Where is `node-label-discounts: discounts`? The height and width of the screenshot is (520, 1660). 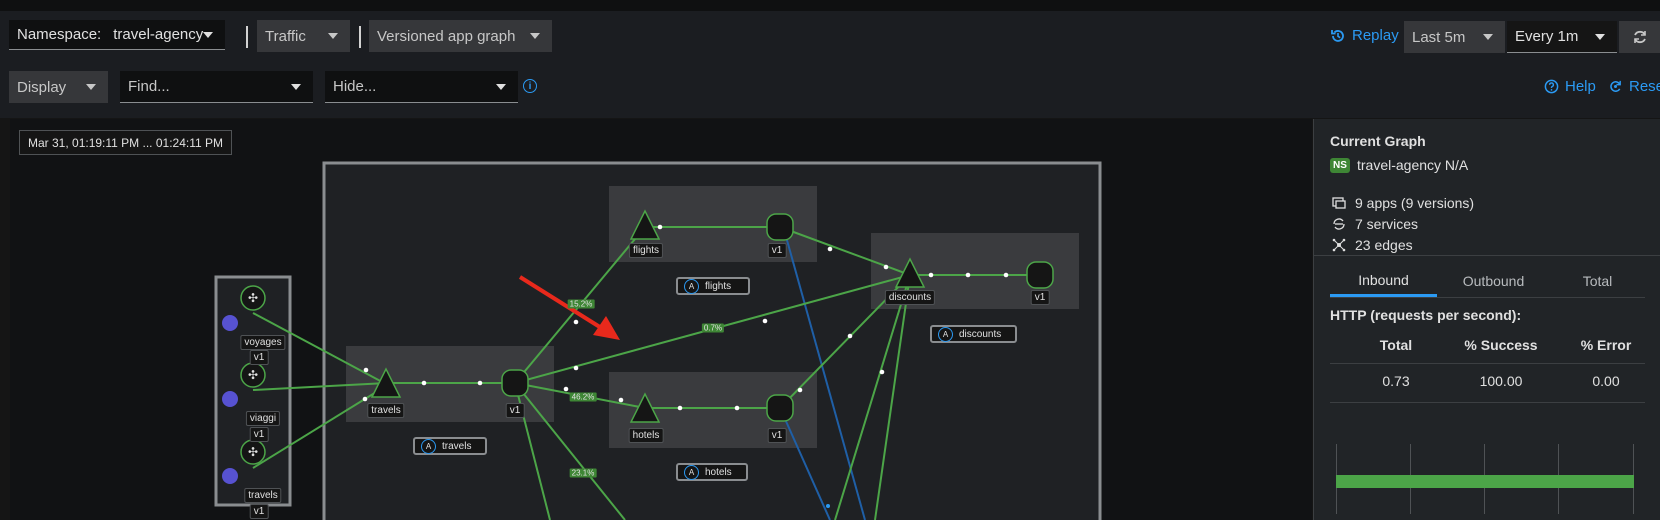
node-label-discounts: discounts is located at coordinates (910, 297).